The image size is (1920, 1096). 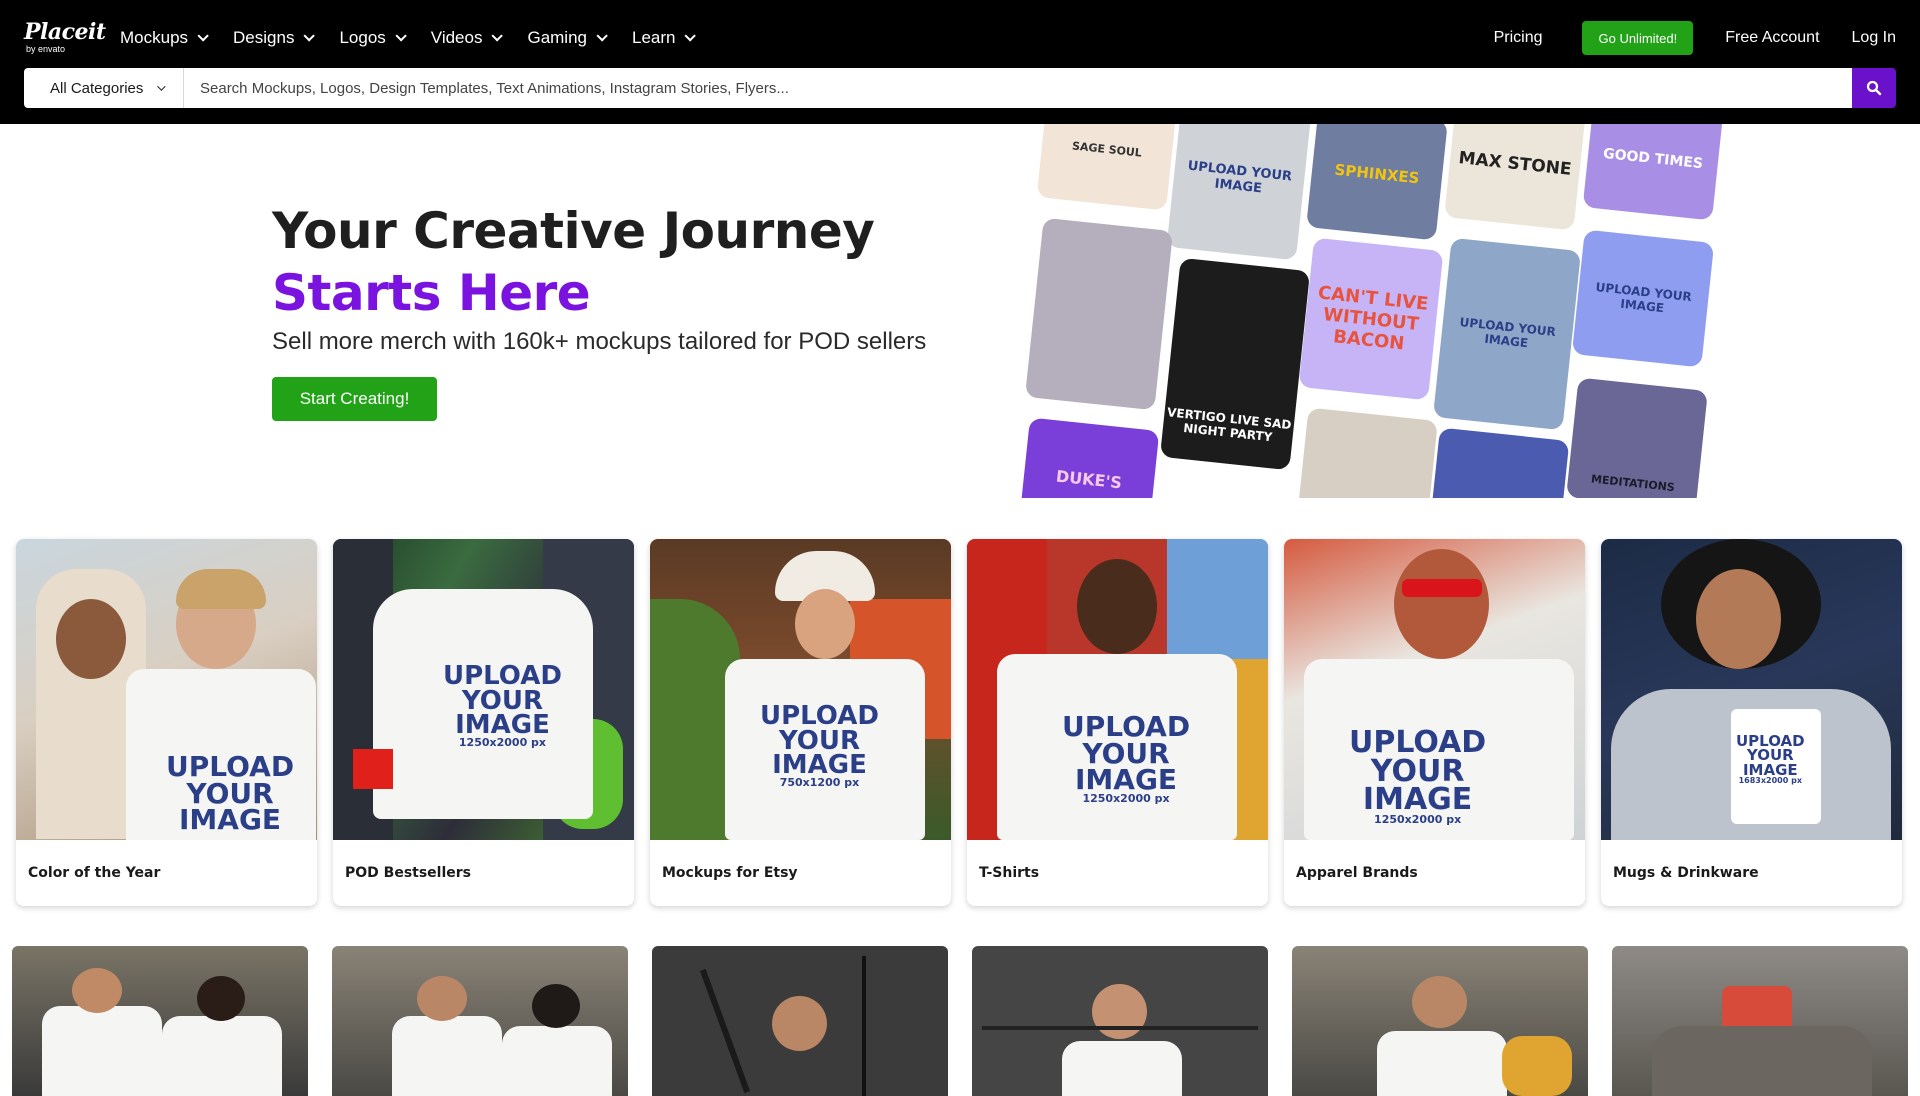 I want to click on collage-text: CAN'T LIVE WITHOUT BACON, so click(x=1373, y=318).